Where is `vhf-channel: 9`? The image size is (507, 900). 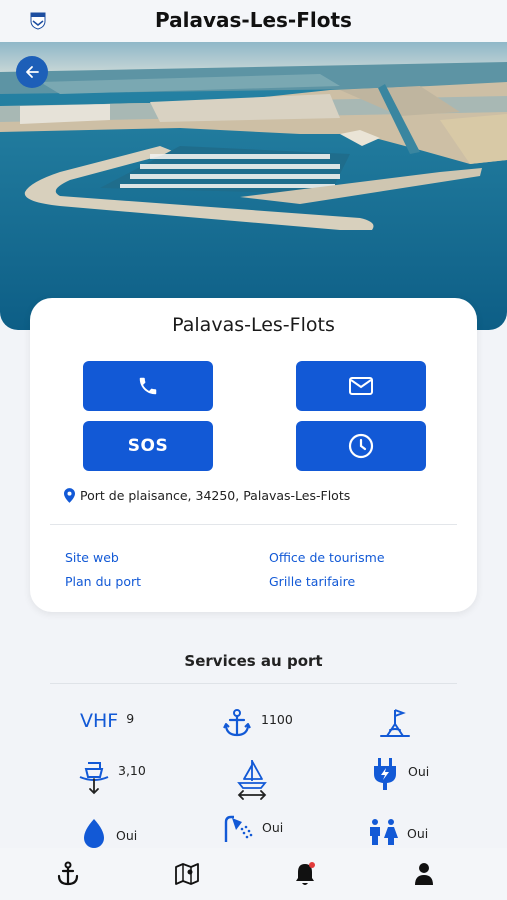
vhf-channel: 9 is located at coordinates (130, 718).